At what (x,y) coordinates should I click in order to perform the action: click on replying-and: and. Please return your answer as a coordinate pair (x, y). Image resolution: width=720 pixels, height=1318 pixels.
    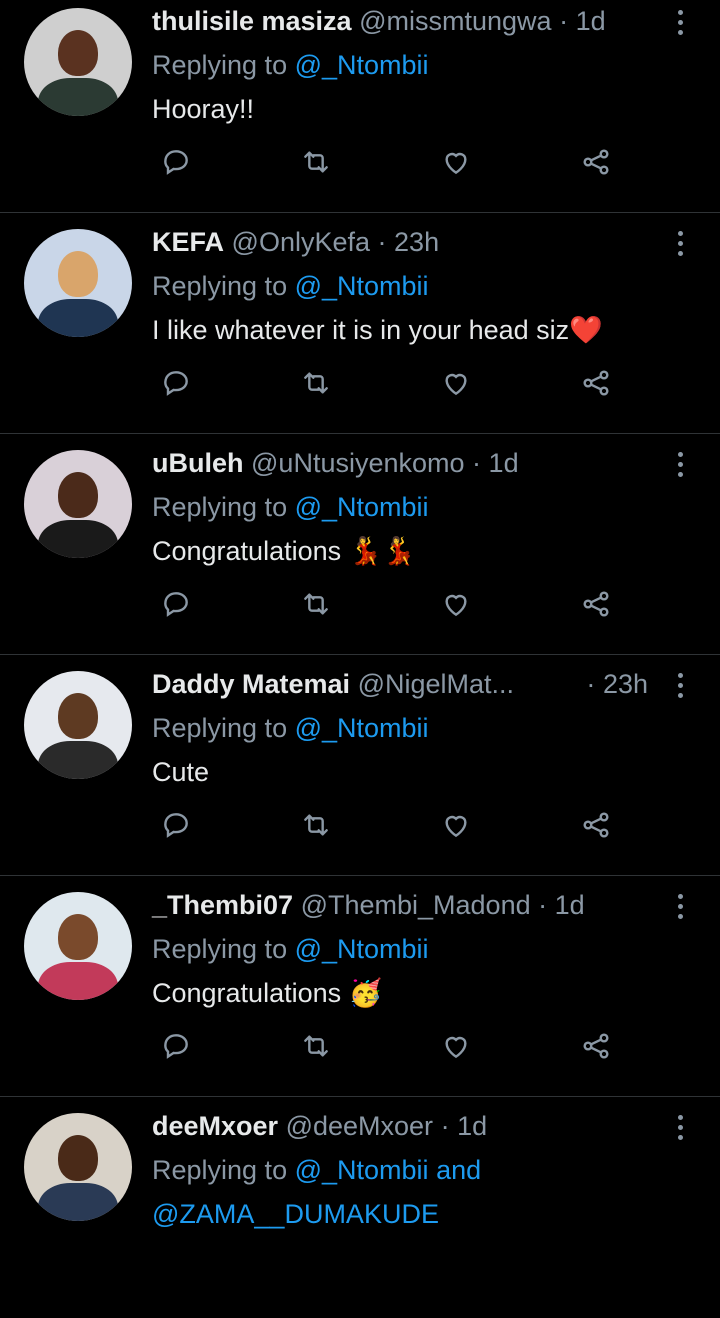
    Looking at the image, I should click on (459, 1170).